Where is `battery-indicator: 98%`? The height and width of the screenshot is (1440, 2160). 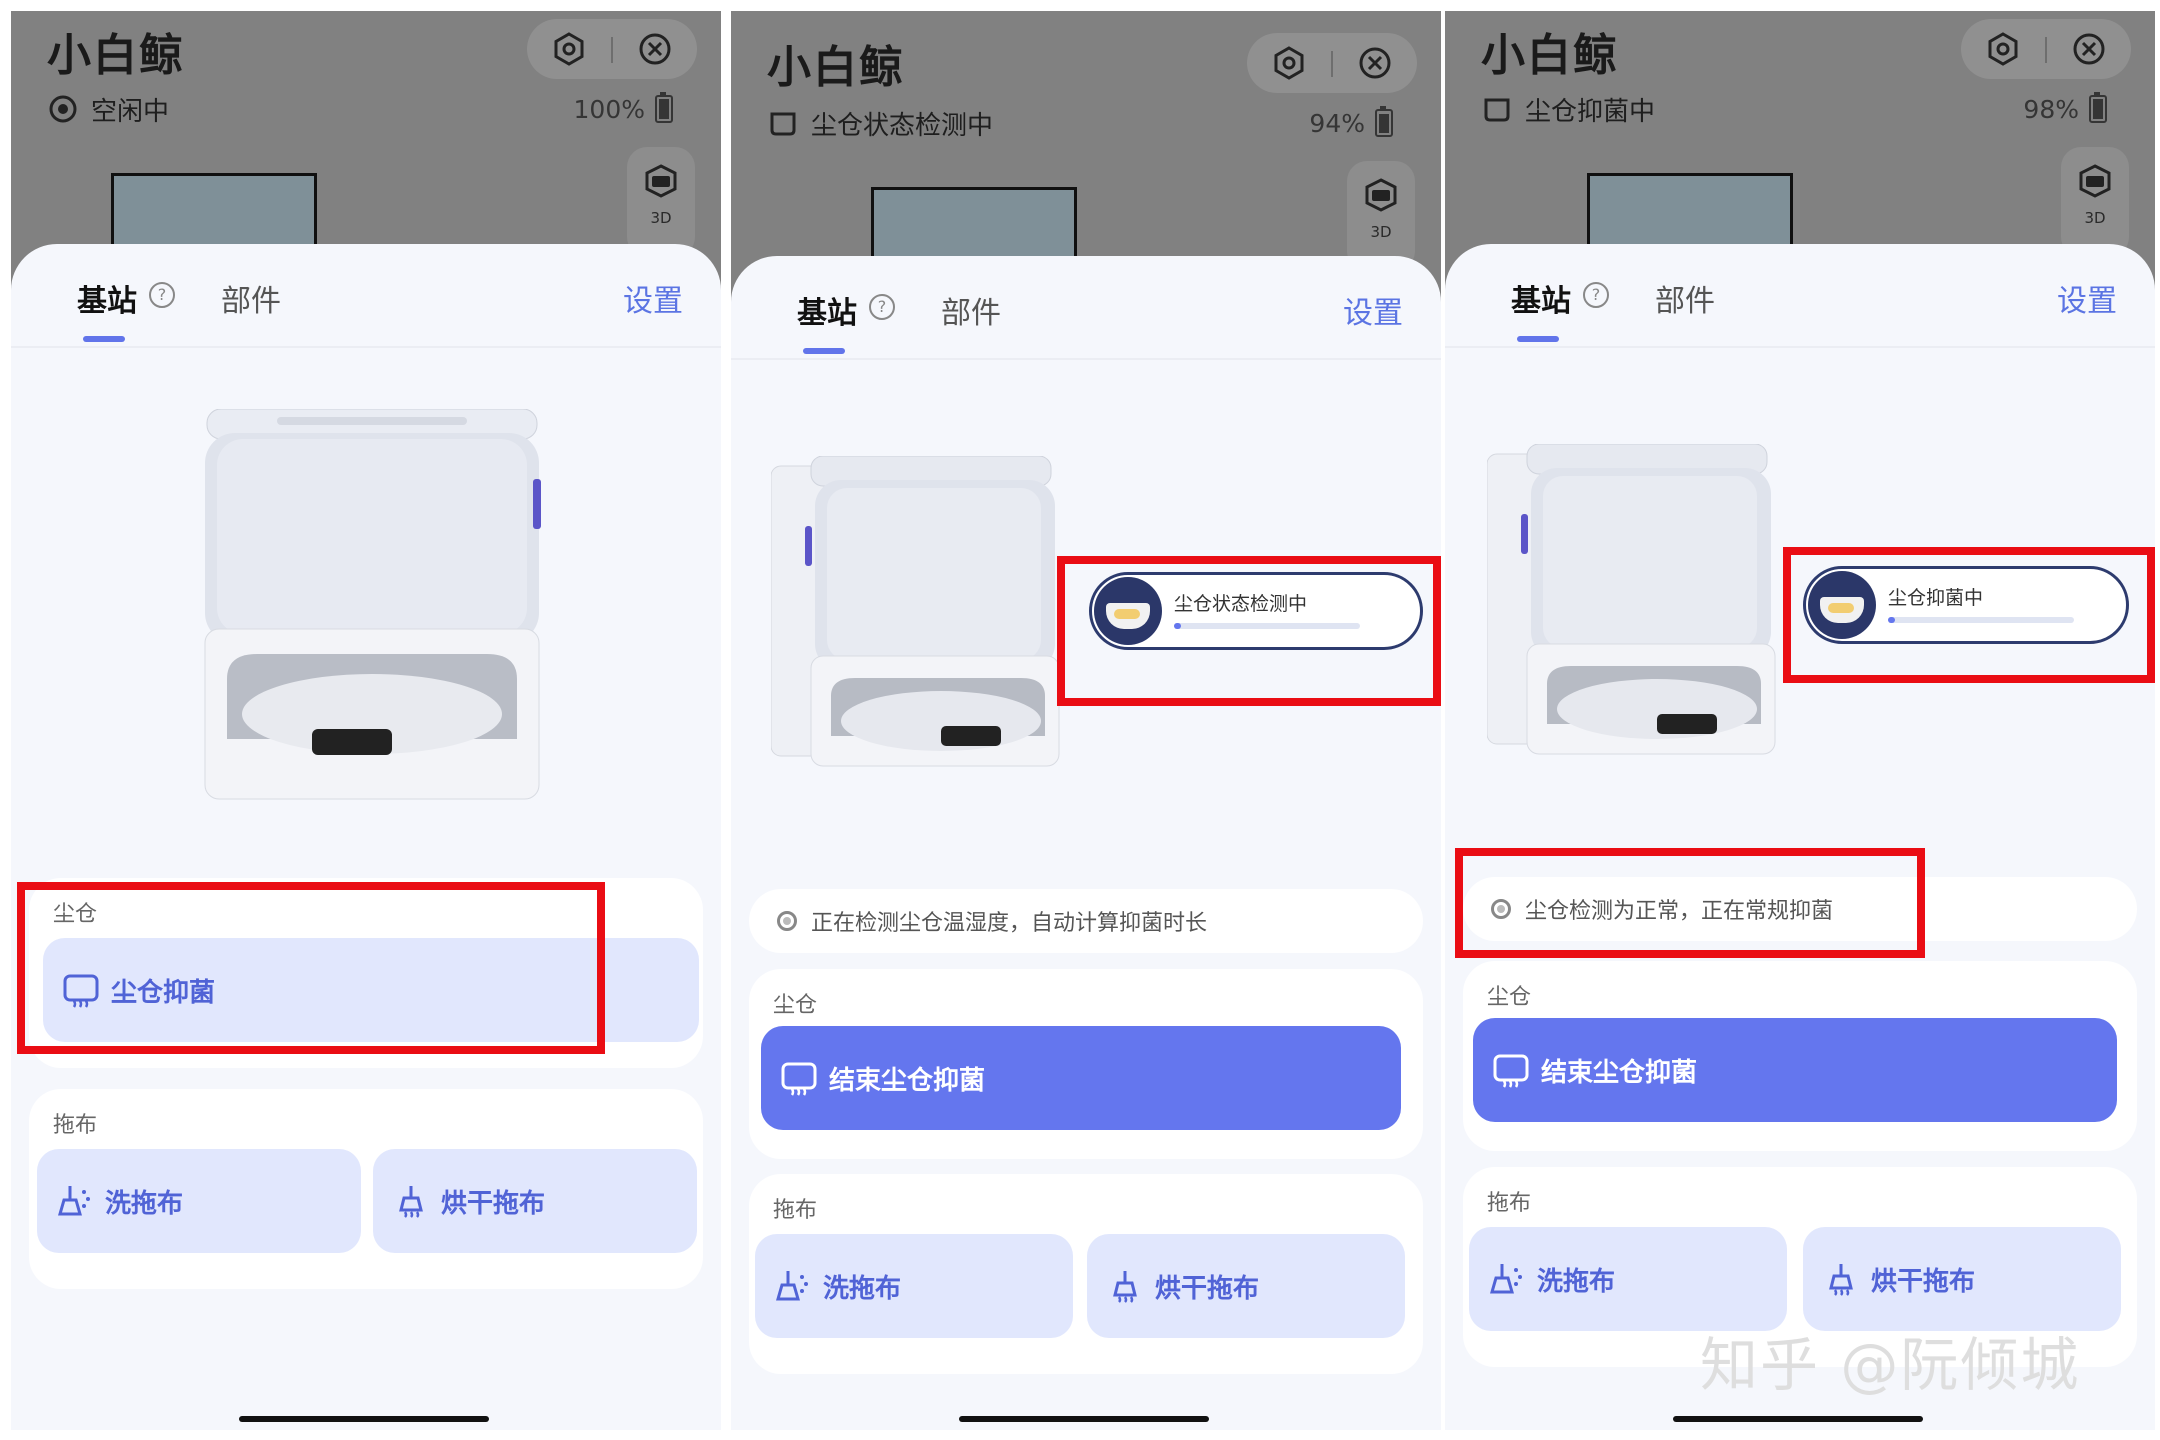
battery-indicator: 98% is located at coordinates (2065, 109).